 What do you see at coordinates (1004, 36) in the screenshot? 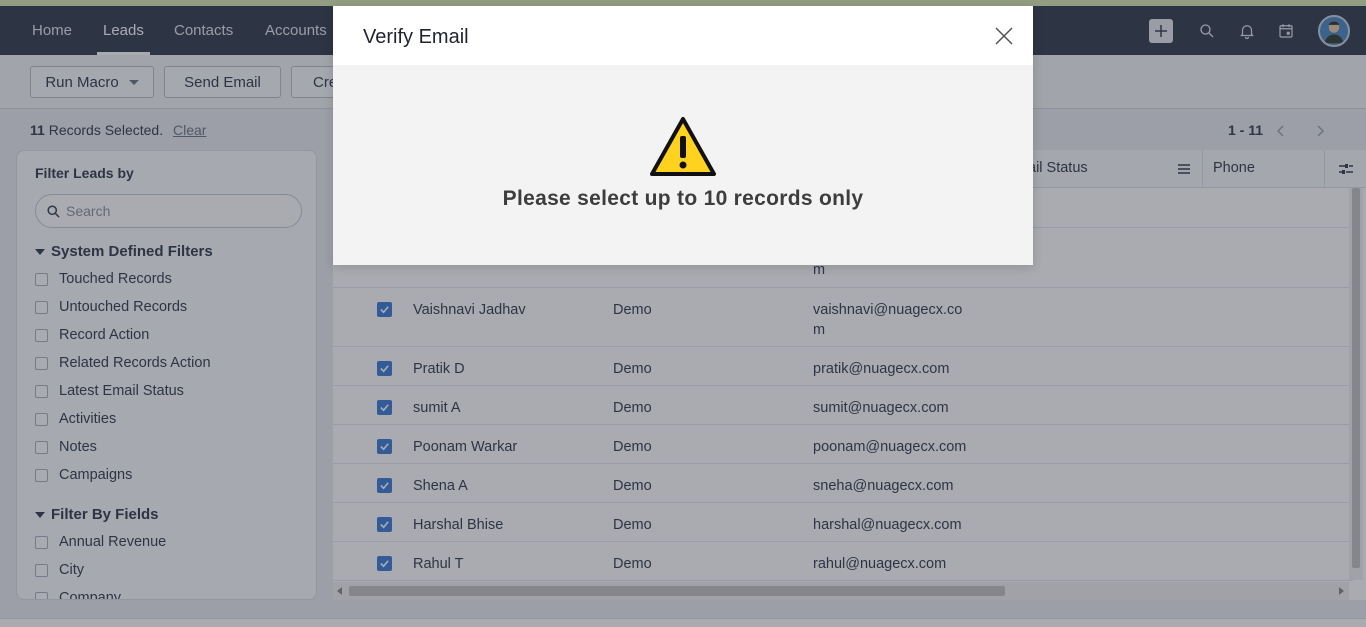
I see `close-icon` at bounding box center [1004, 36].